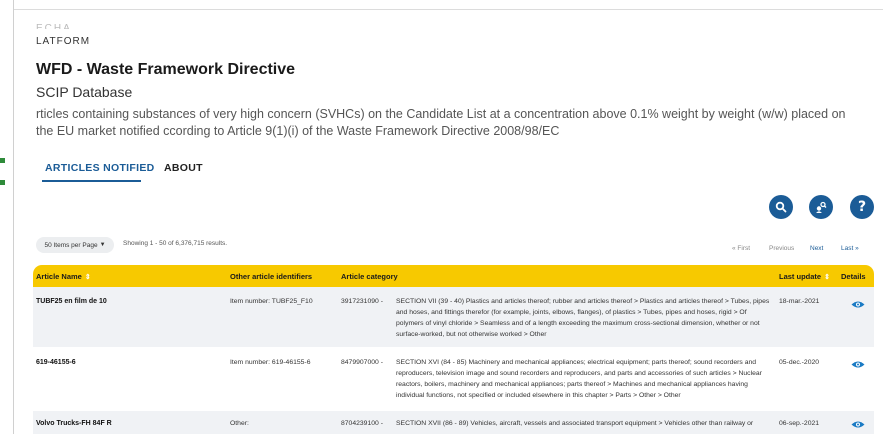 Image resolution: width=883 pixels, height=444 pixels. What do you see at coordinates (71, 245) in the screenshot?
I see `items-per-page-label: 50 Items per Page` at bounding box center [71, 245].